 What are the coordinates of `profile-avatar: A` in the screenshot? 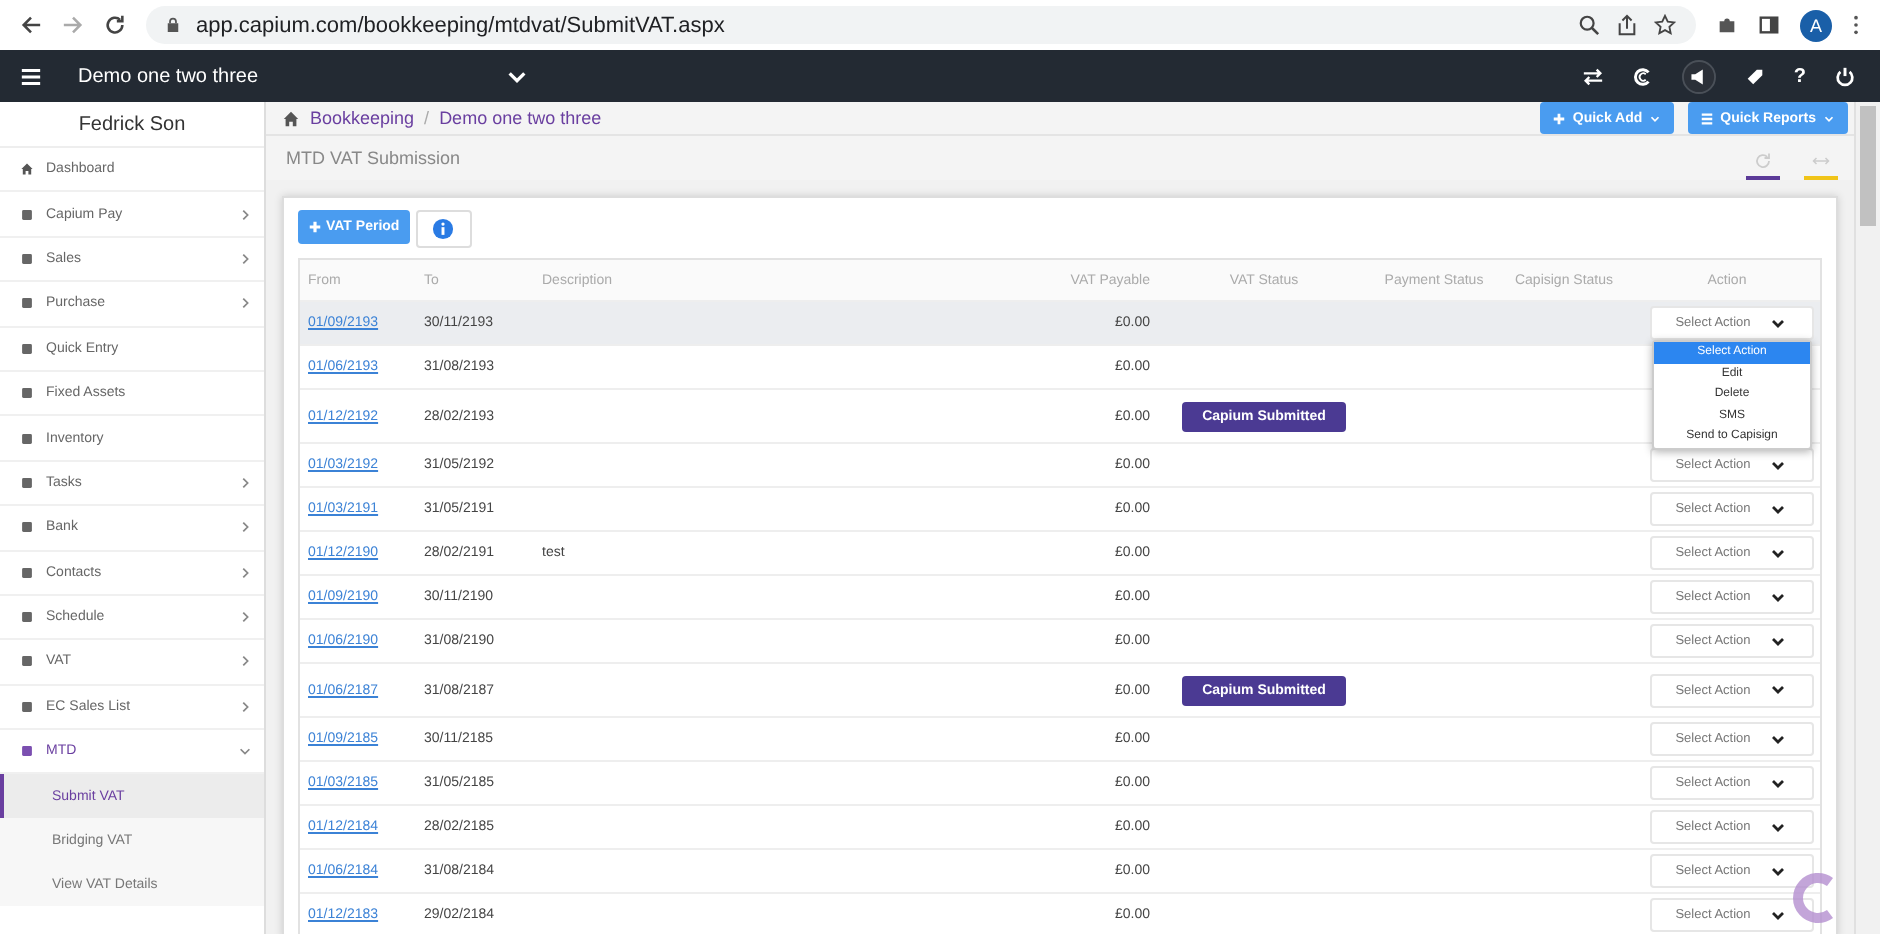 It's located at (1816, 25).